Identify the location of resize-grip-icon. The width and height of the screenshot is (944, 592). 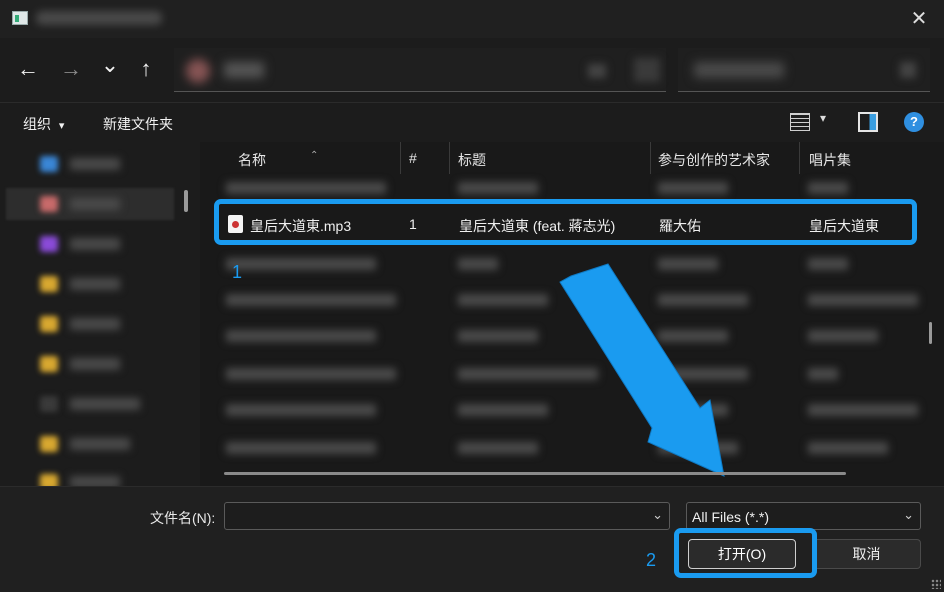
(936, 584).